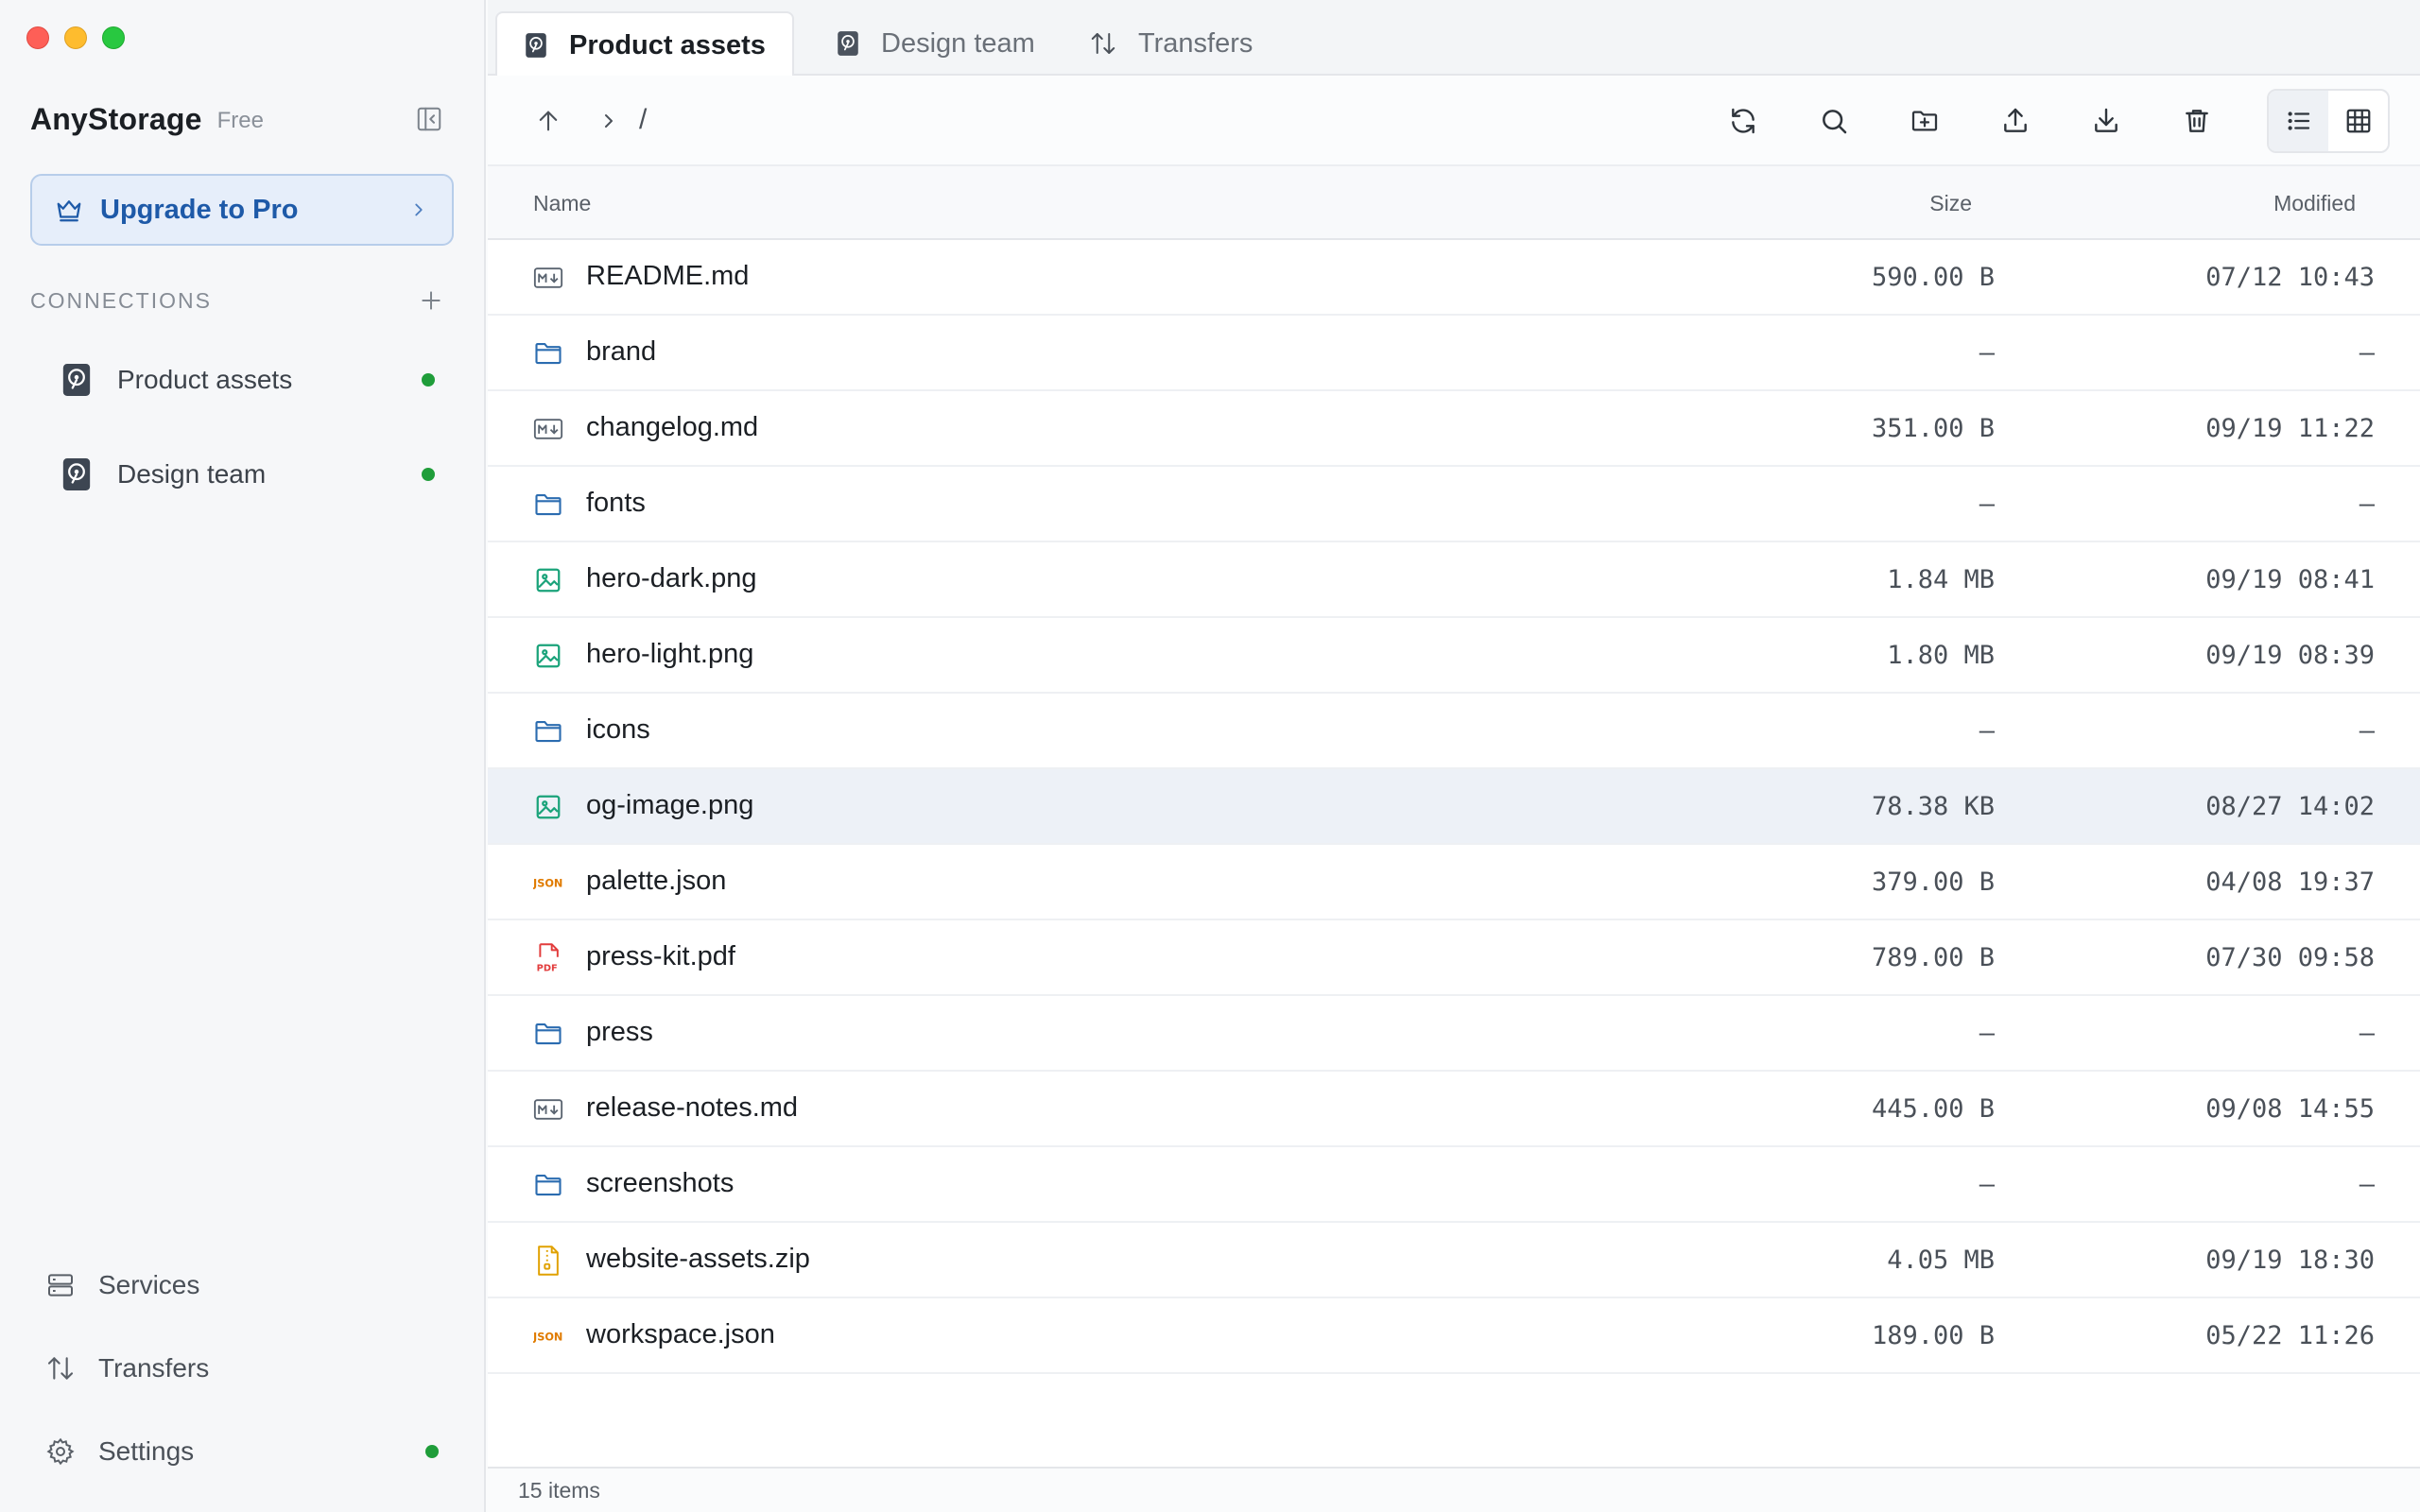 This screenshot has width=2420, height=1512. I want to click on file-row: hero-light.png 1.80 MB 09/19 08:39, so click(1454, 656).